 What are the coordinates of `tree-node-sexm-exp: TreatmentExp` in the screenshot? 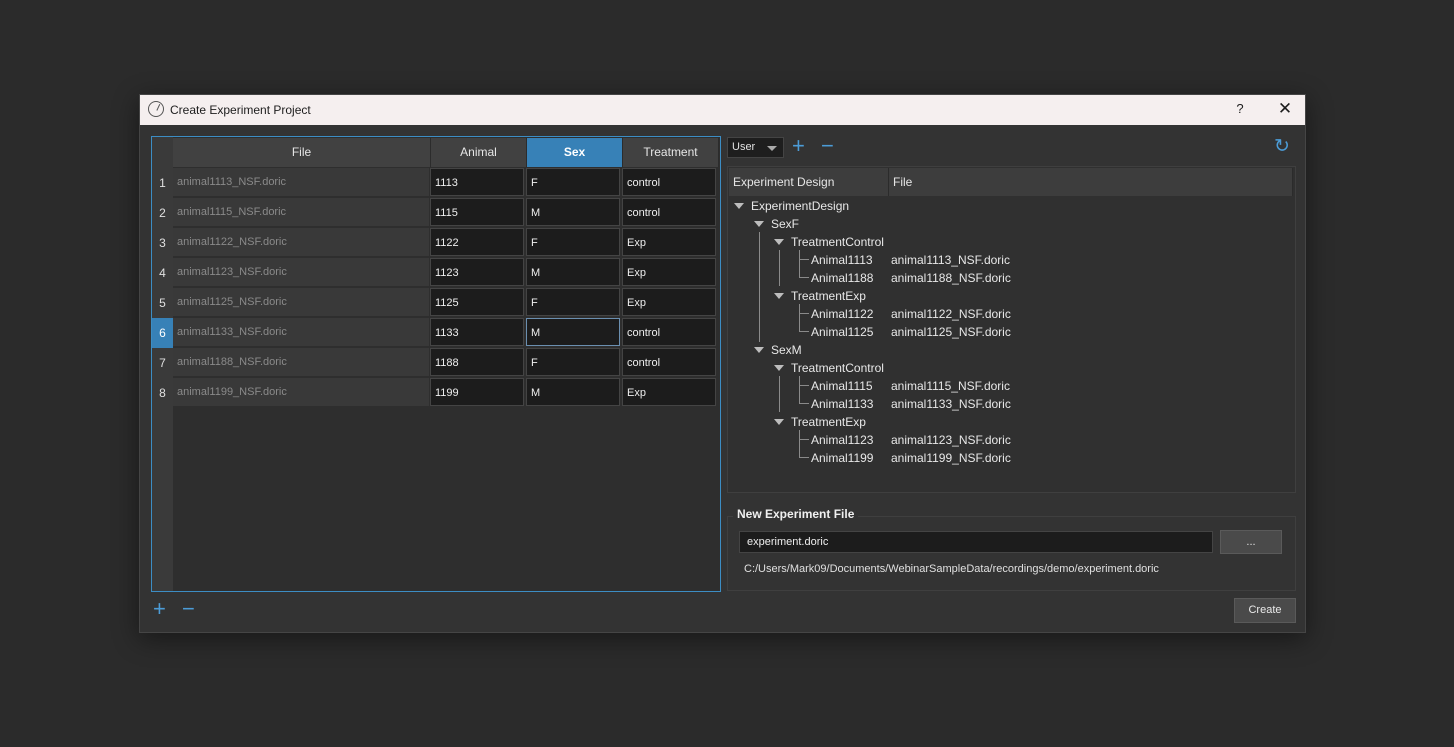 It's located at (828, 422).